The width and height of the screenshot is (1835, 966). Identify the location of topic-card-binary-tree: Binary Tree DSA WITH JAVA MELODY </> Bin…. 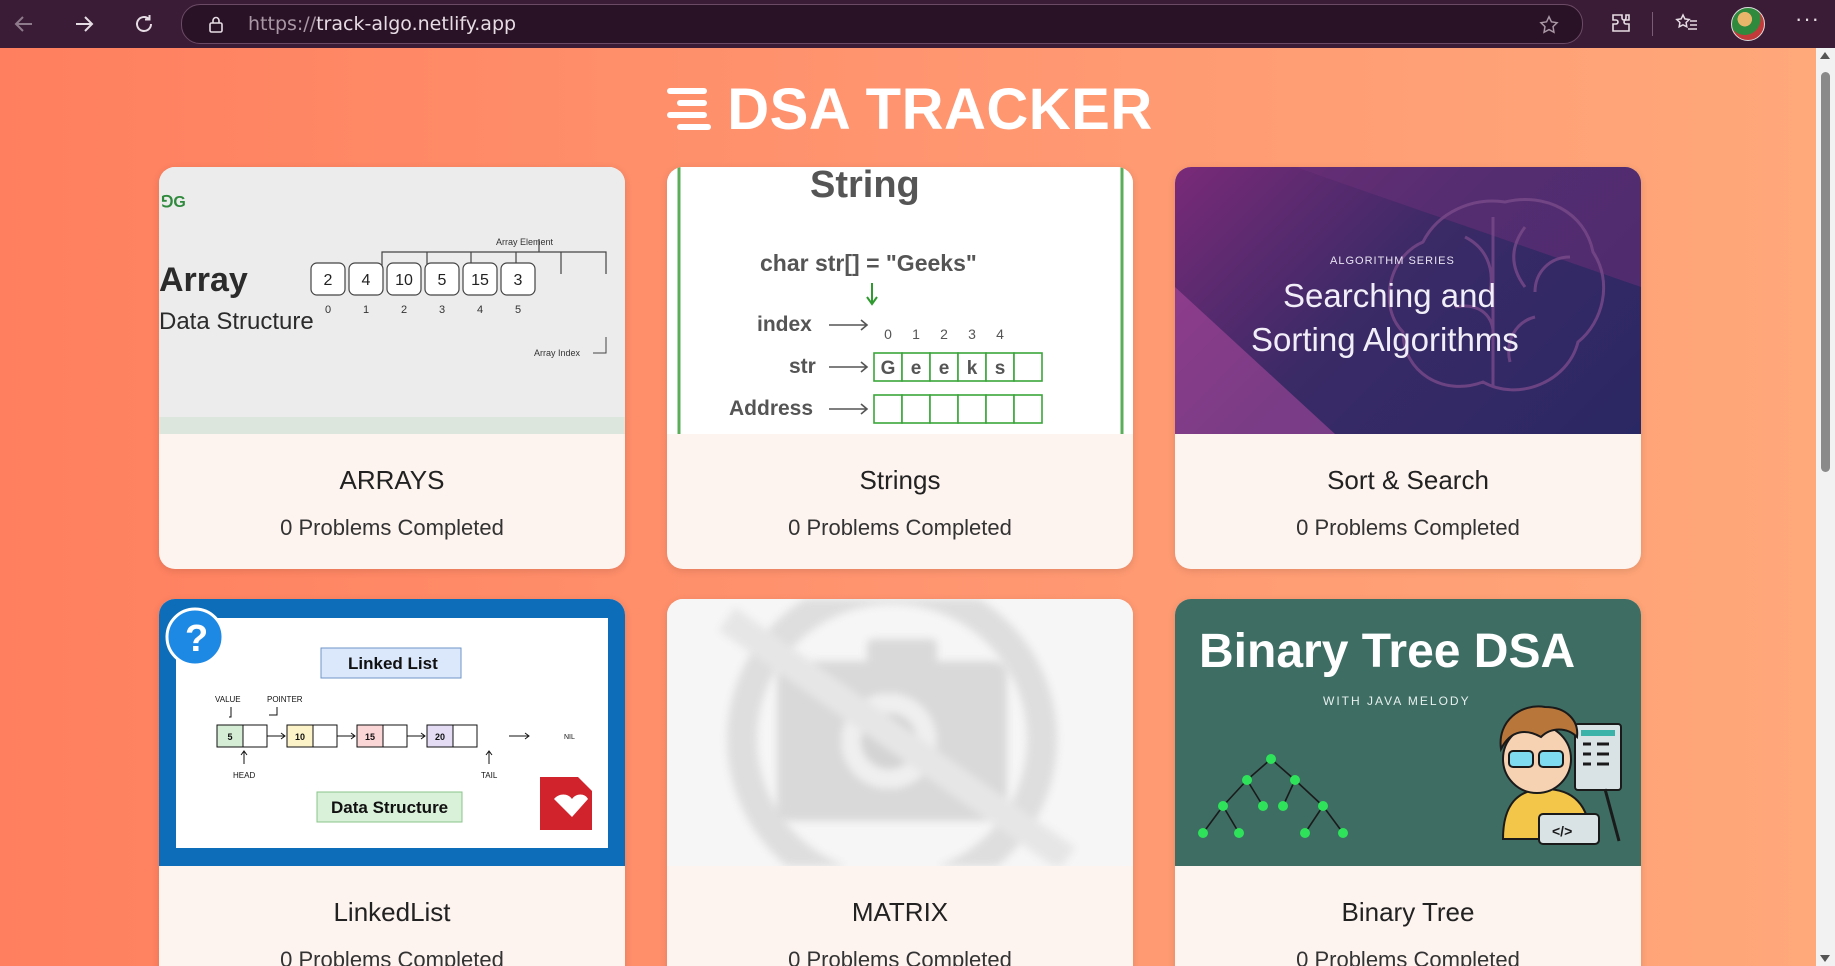
(1408, 782).